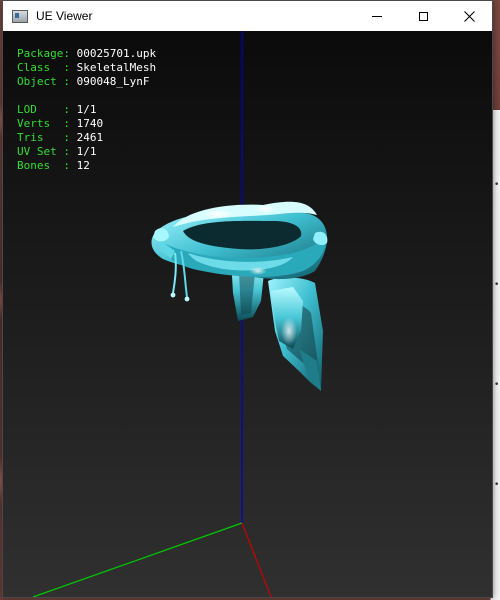  I want to click on info-row-lod: LOD : 1/1, so click(86, 110).